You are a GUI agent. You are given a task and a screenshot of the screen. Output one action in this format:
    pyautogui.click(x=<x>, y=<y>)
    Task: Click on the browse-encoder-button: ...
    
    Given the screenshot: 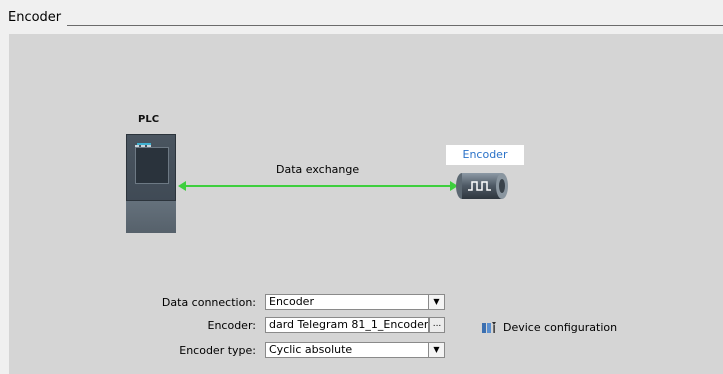 What is the action you would take?
    pyautogui.click(x=437, y=325)
    